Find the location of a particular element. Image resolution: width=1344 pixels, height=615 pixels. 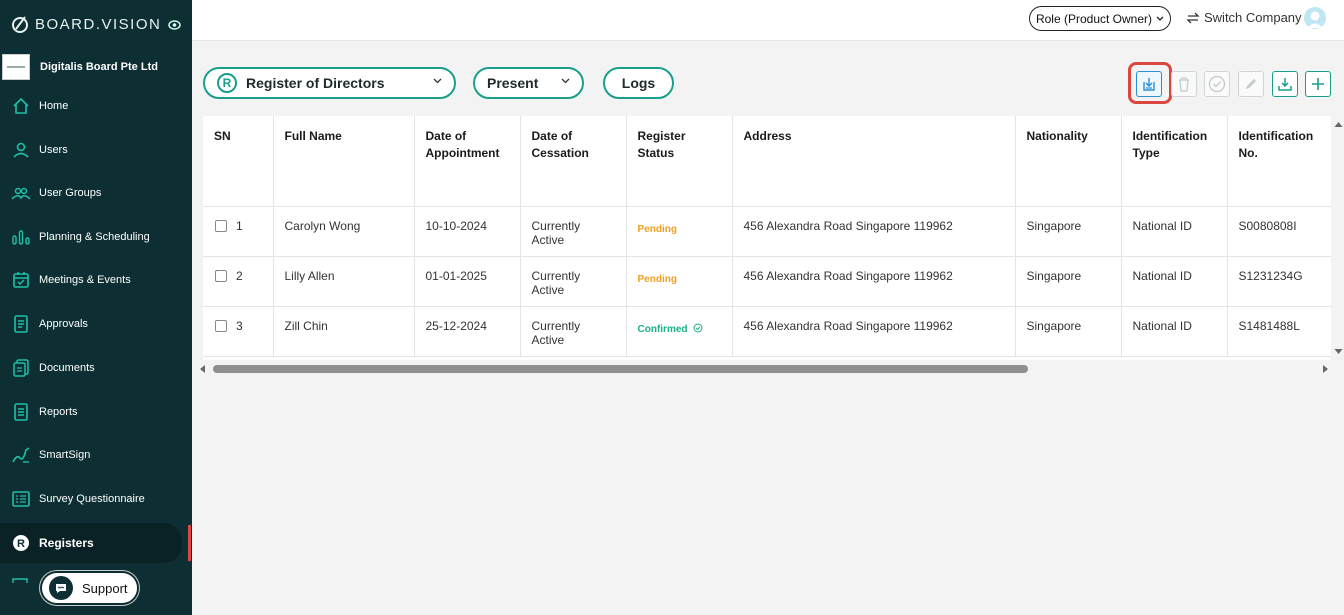

edit-button is located at coordinates (1251, 84).